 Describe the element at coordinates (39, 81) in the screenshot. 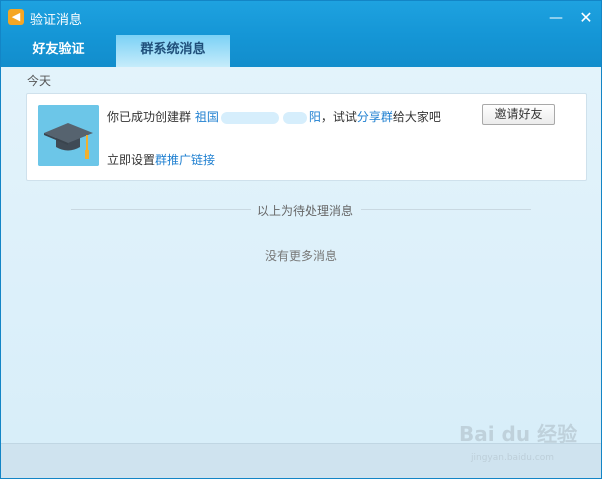

I see `section-label-today: 今天` at that location.